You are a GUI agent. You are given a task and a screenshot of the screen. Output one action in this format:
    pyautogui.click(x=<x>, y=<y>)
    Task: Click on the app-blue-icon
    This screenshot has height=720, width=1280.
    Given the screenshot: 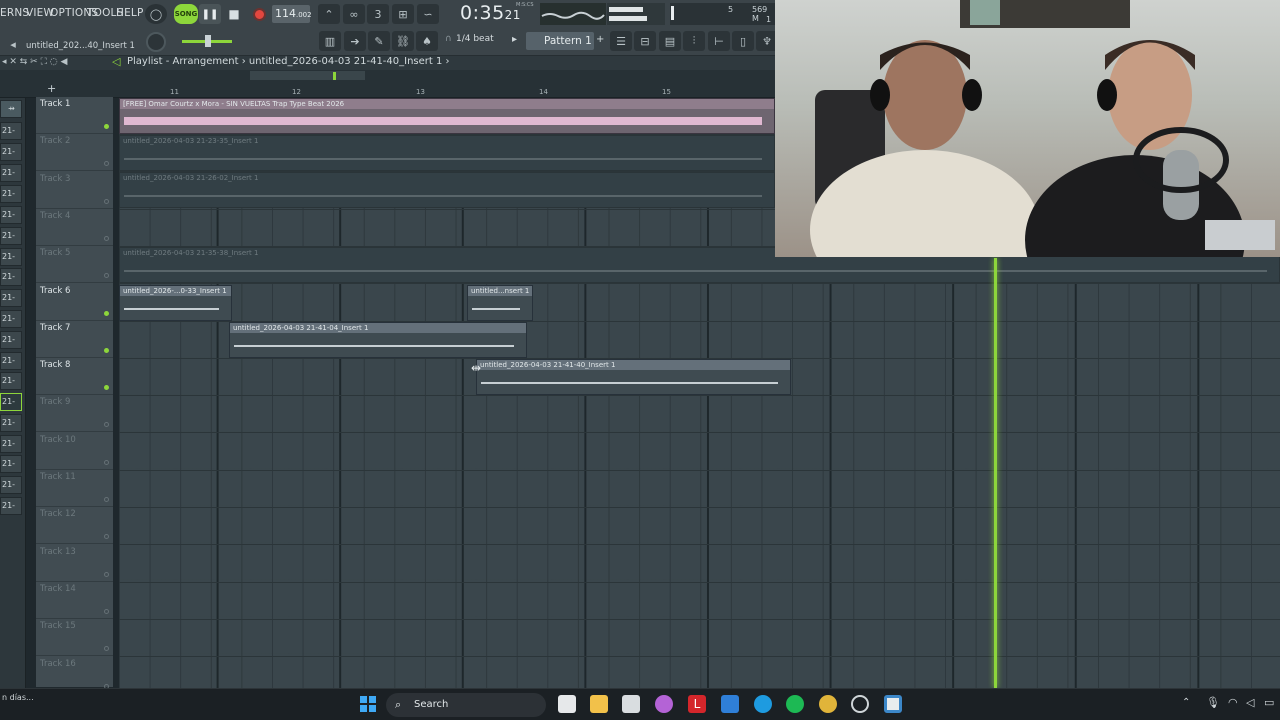 What is the action you would take?
    pyautogui.click(x=730, y=704)
    